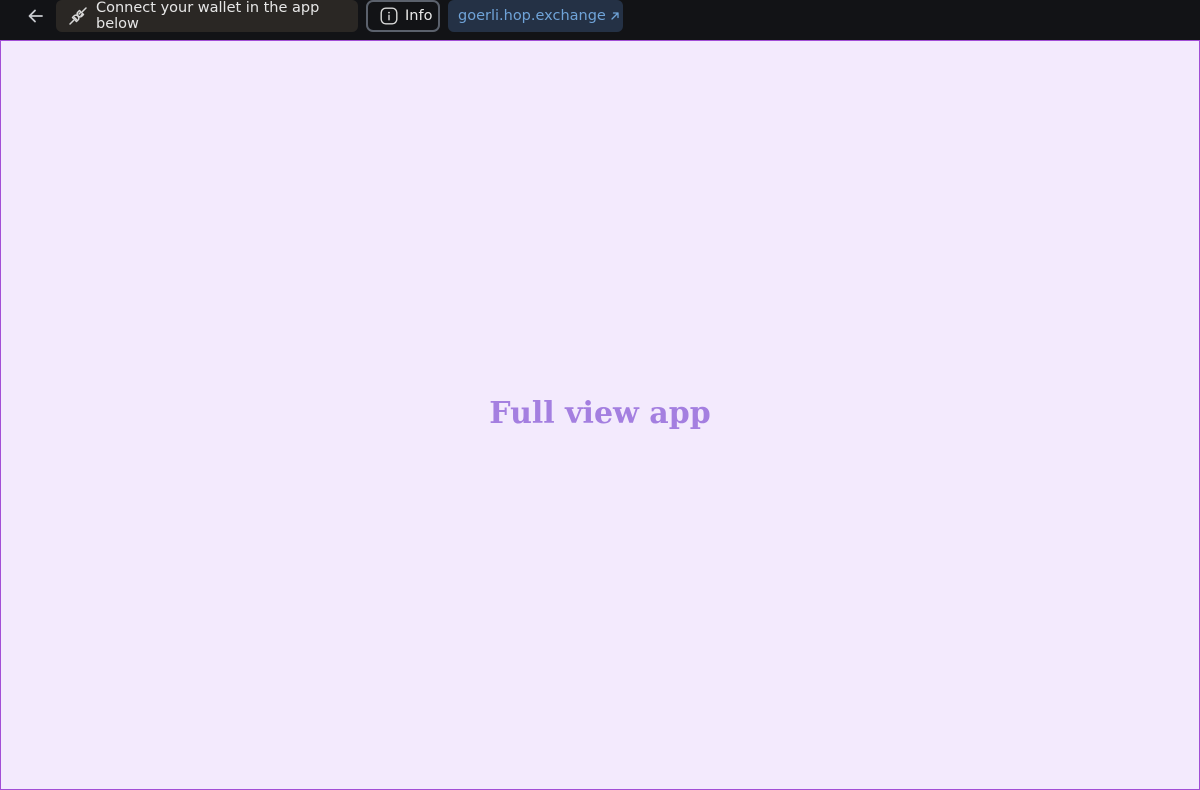 This screenshot has height=790, width=1200. What do you see at coordinates (615, 16) in the screenshot?
I see `external-link-icon` at bounding box center [615, 16].